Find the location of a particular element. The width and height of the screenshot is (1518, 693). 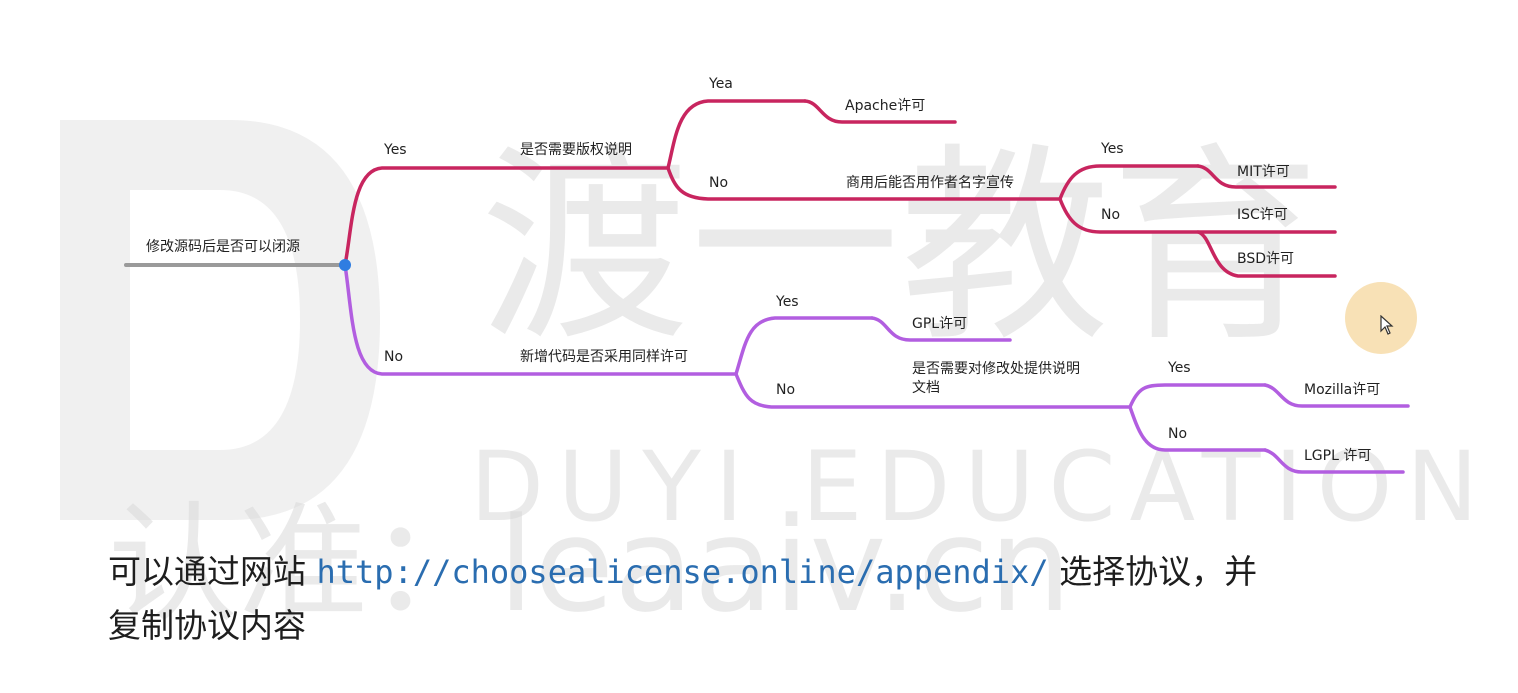

question-copyright: 是否需要版权说明 is located at coordinates (576, 150).